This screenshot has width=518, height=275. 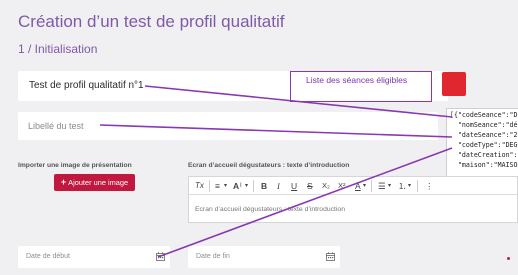 I want to click on add-image-button: + Ajouter une image, so click(x=94, y=182).